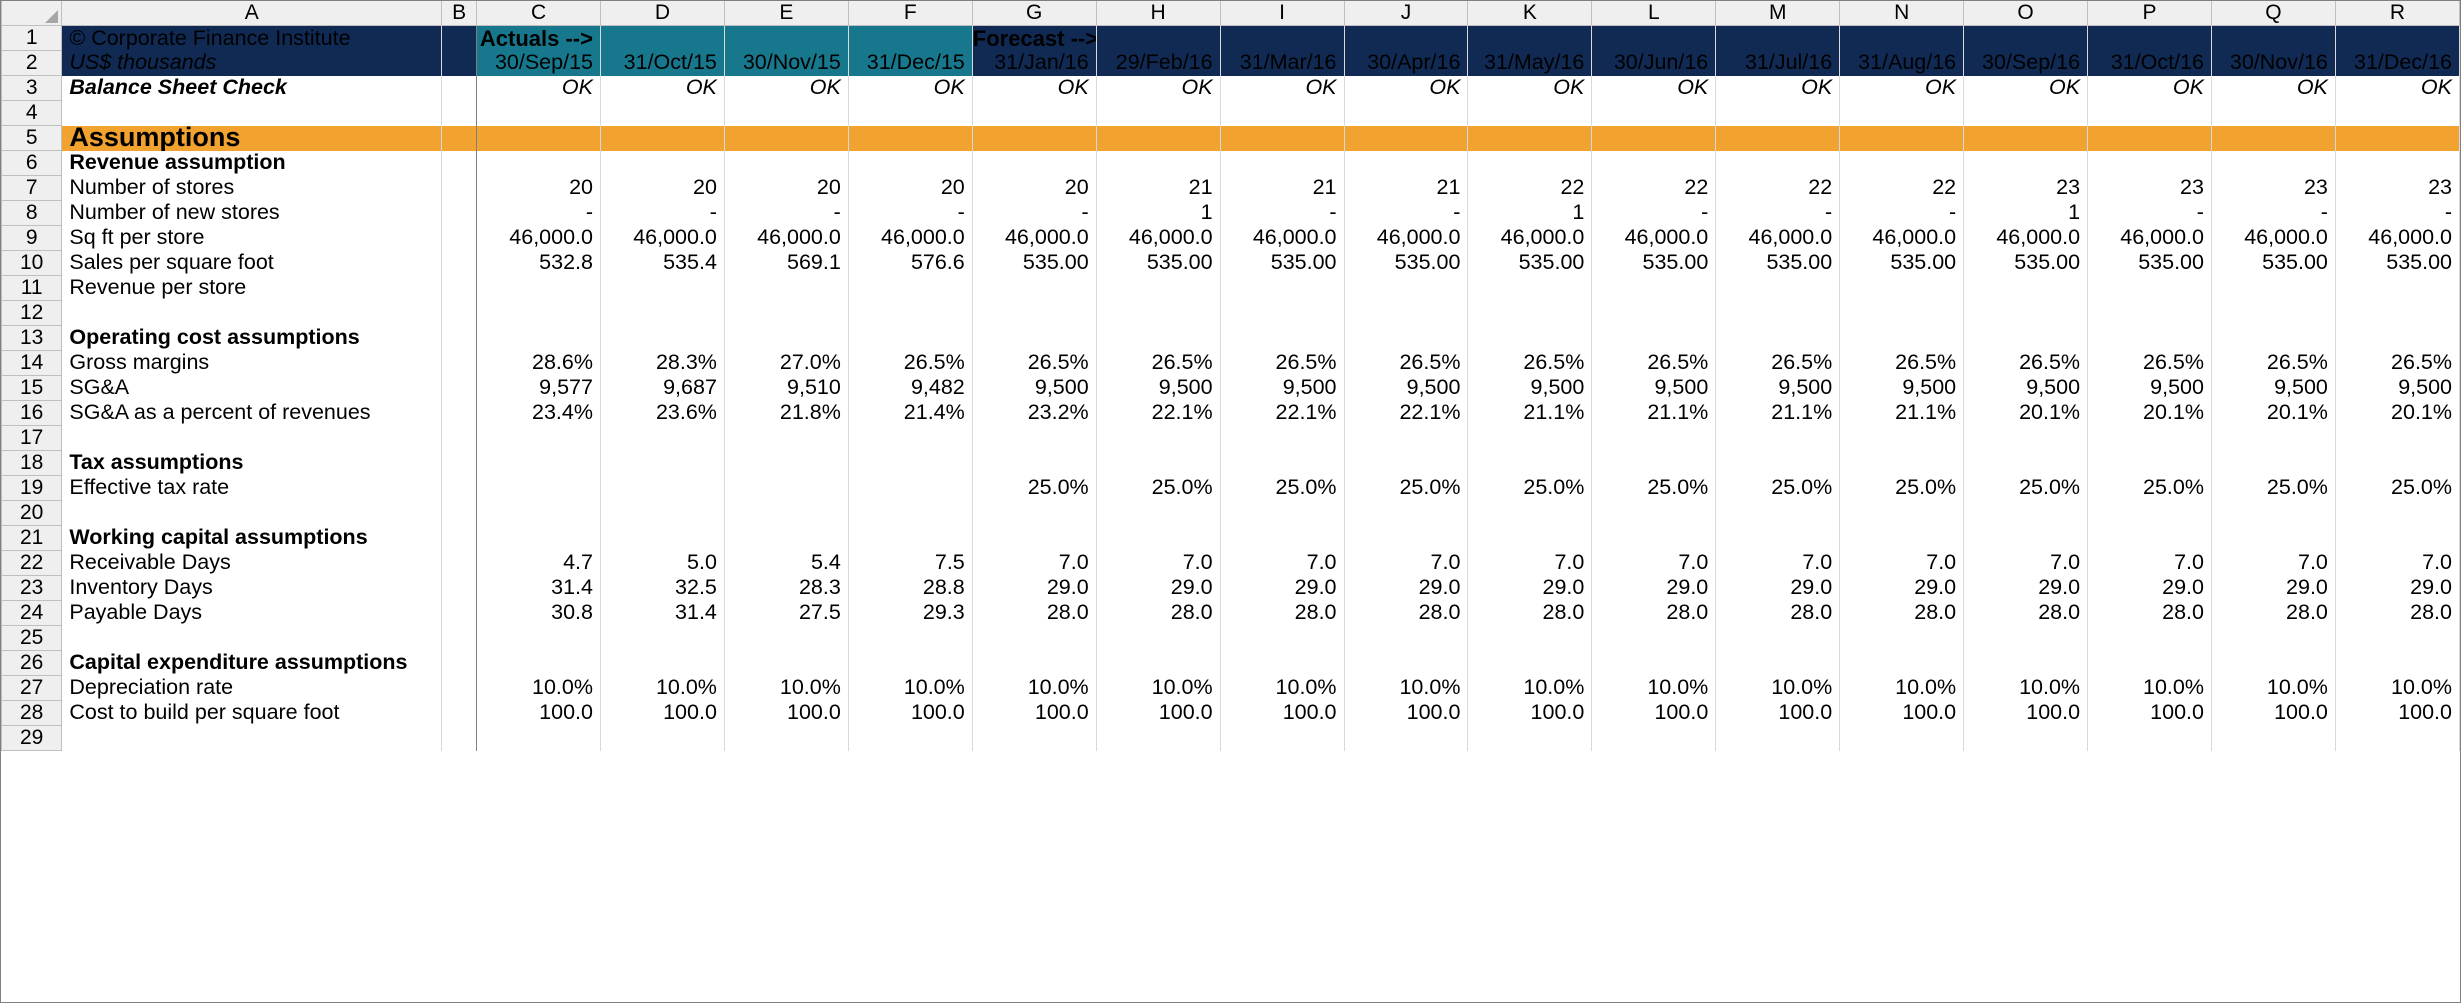  I want to click on cell-O6, so click(2026, 163).